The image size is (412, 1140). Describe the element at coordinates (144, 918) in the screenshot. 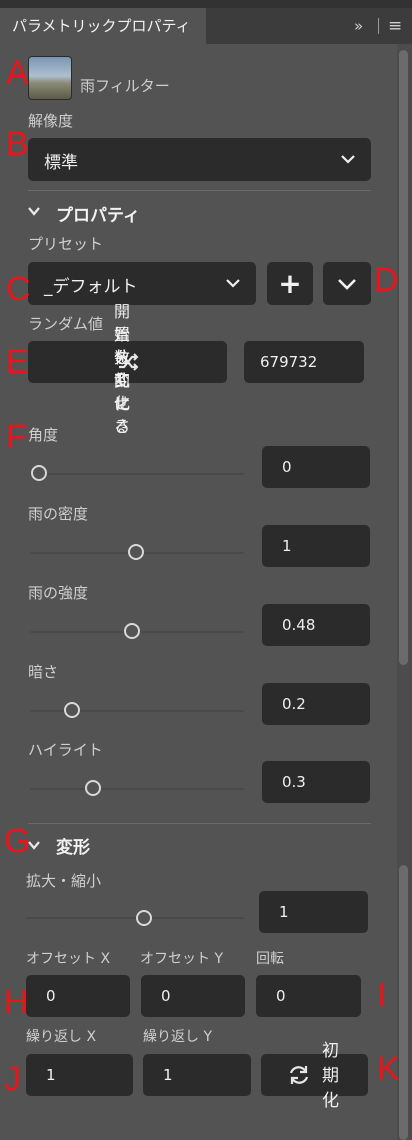

I see `scale-slider-knob` at that location.